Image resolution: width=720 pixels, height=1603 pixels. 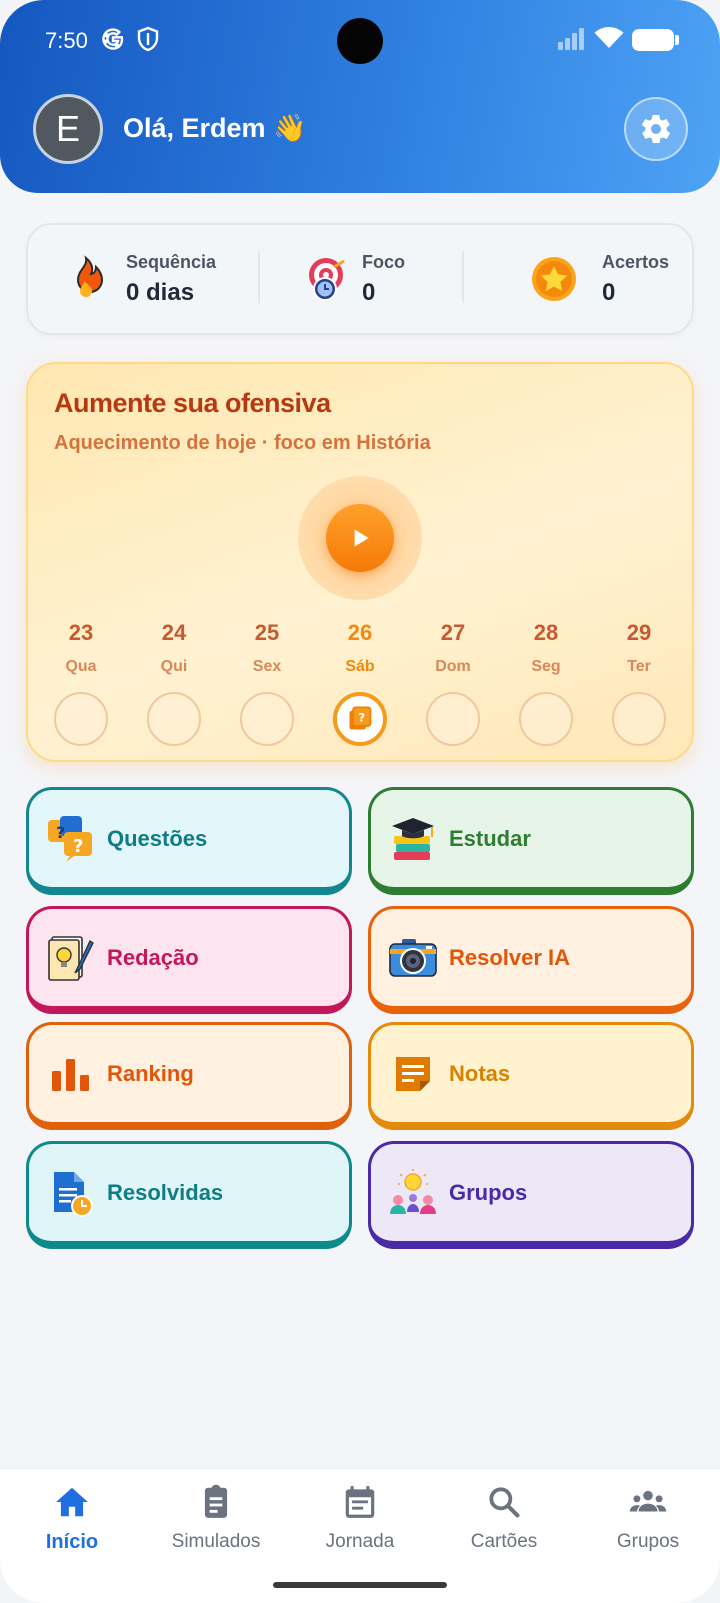 I want to click on nav-jornada: Jornada, so click(x=360, y=1518).